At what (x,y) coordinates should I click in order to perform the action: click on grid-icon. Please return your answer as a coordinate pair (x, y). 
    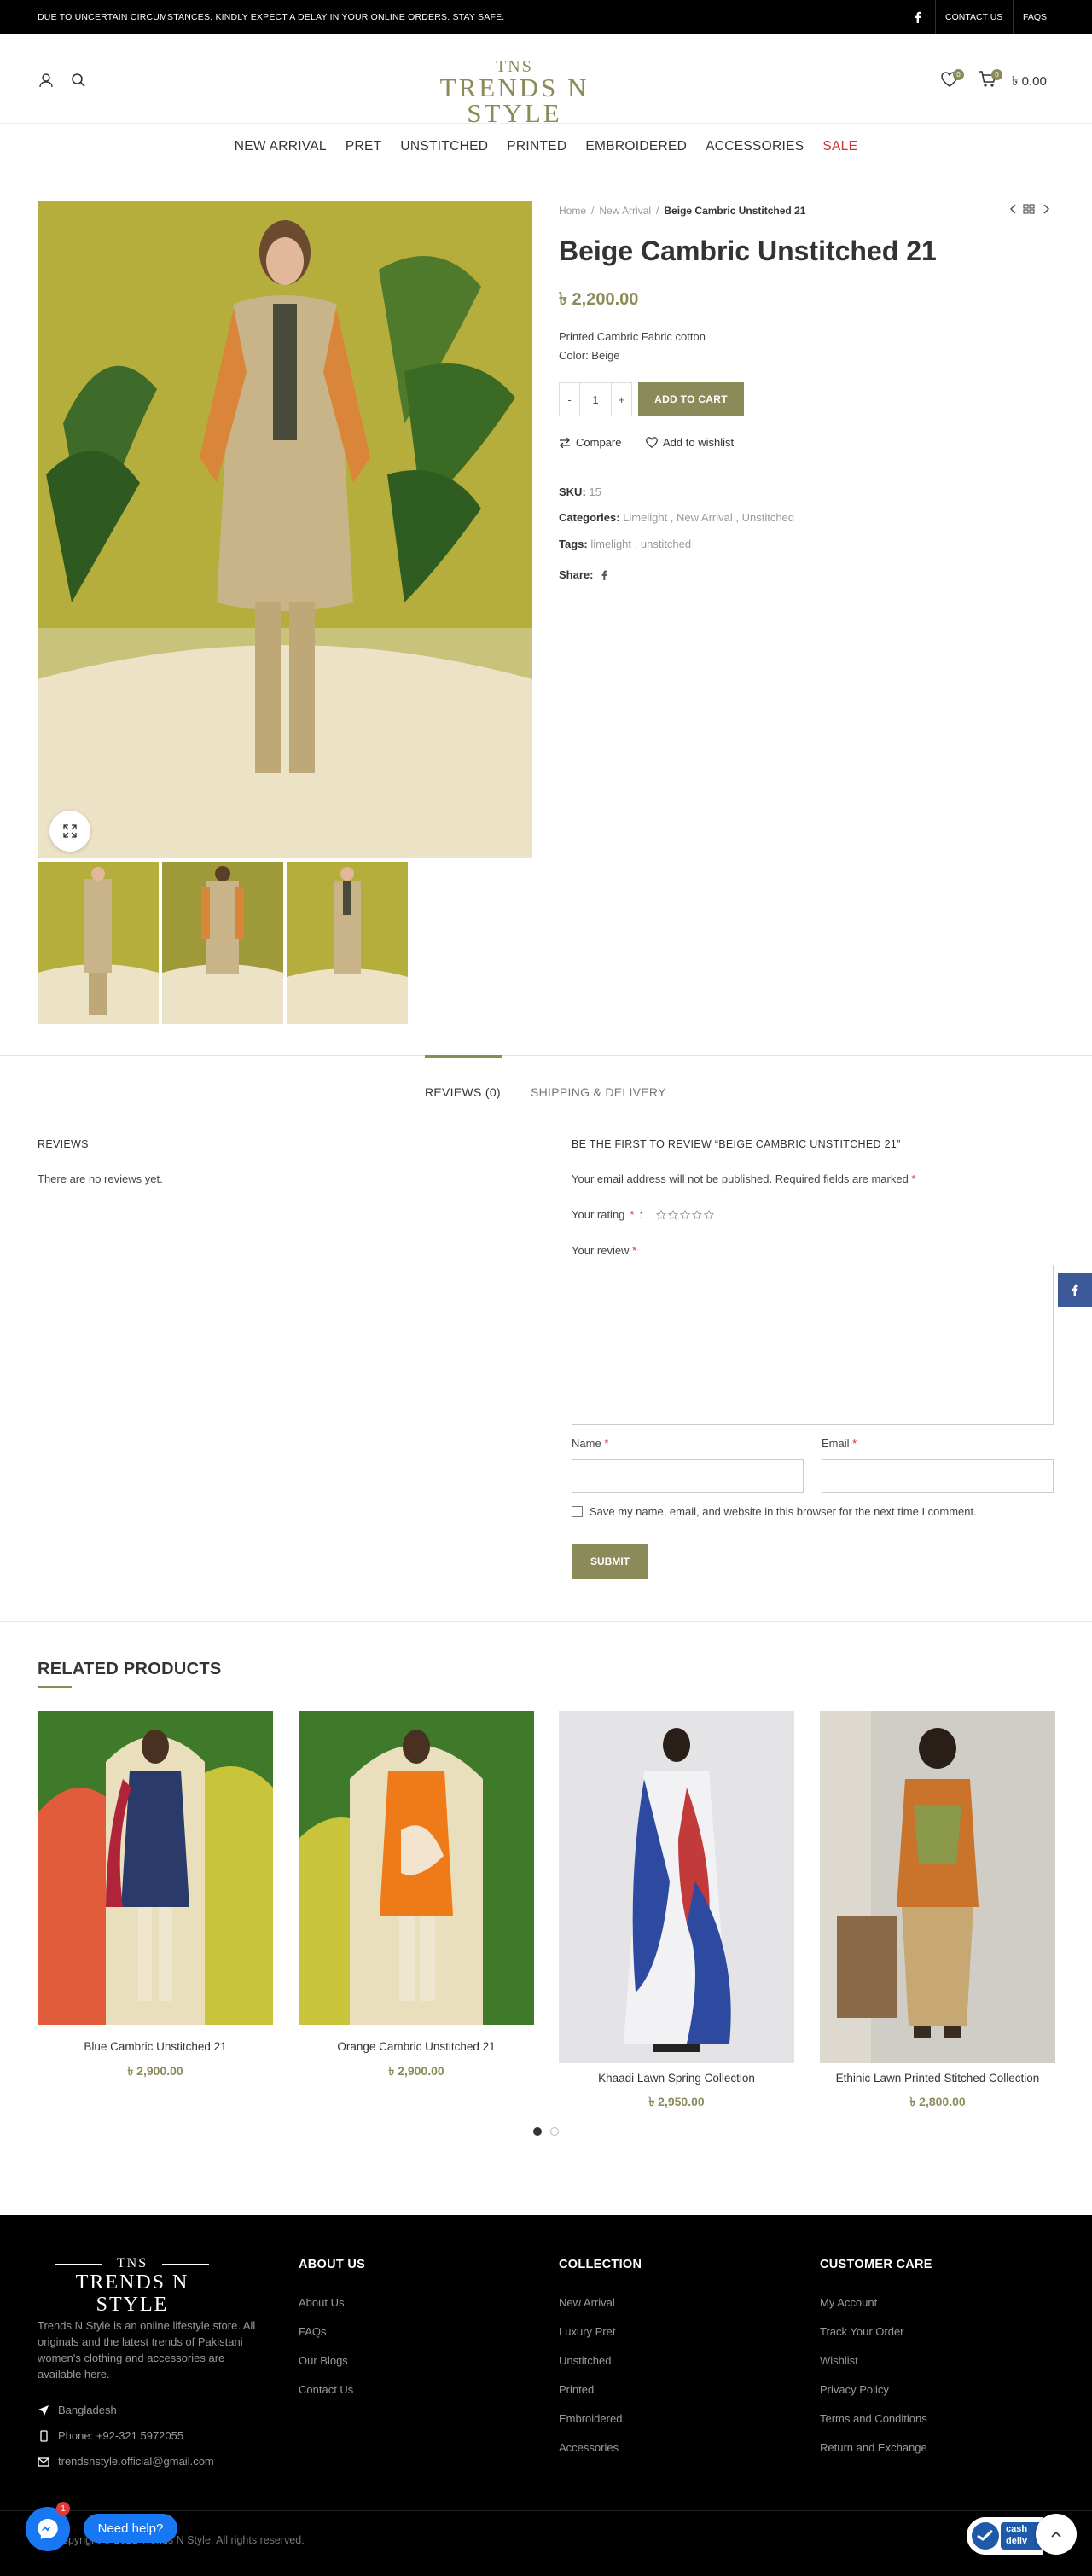
    Looking at the image, I should click on (1029, 209).